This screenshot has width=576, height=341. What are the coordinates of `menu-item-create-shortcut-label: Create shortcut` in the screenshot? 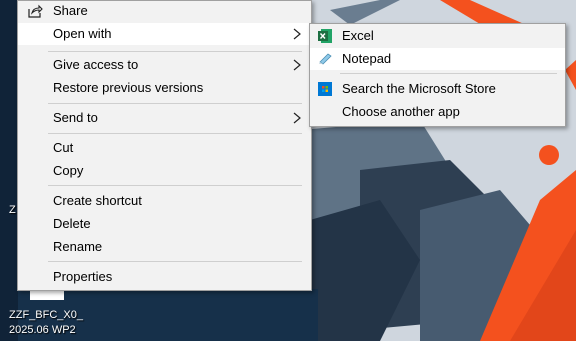 It's located at (97, 200).